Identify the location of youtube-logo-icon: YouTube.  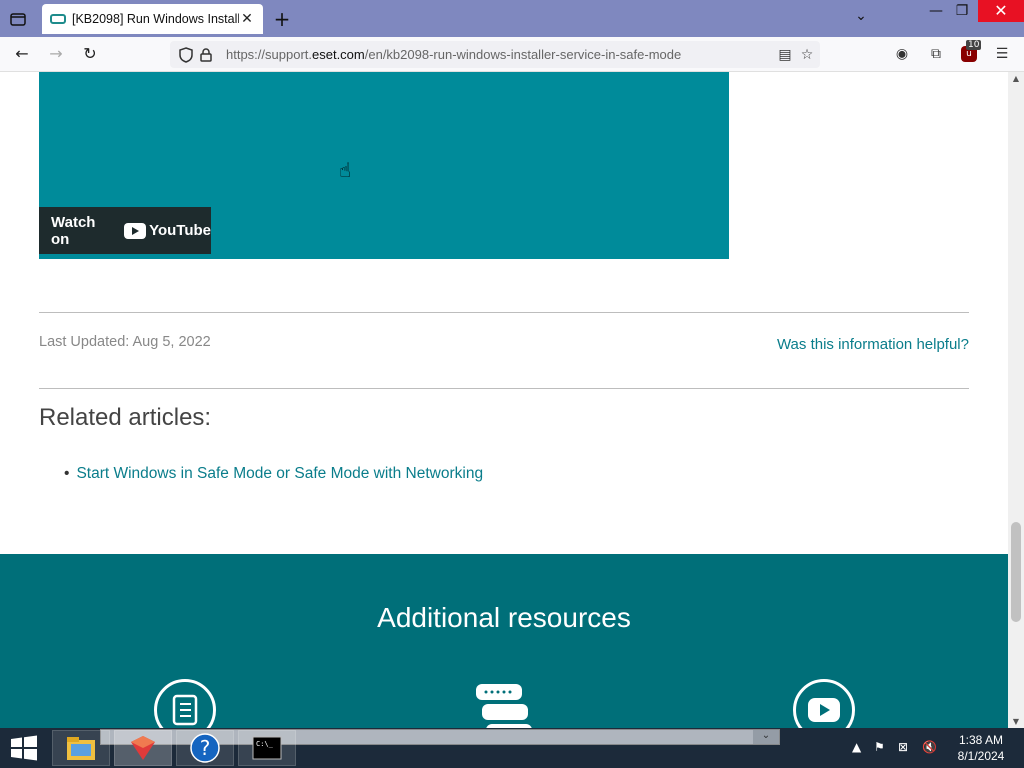
(167, 230).